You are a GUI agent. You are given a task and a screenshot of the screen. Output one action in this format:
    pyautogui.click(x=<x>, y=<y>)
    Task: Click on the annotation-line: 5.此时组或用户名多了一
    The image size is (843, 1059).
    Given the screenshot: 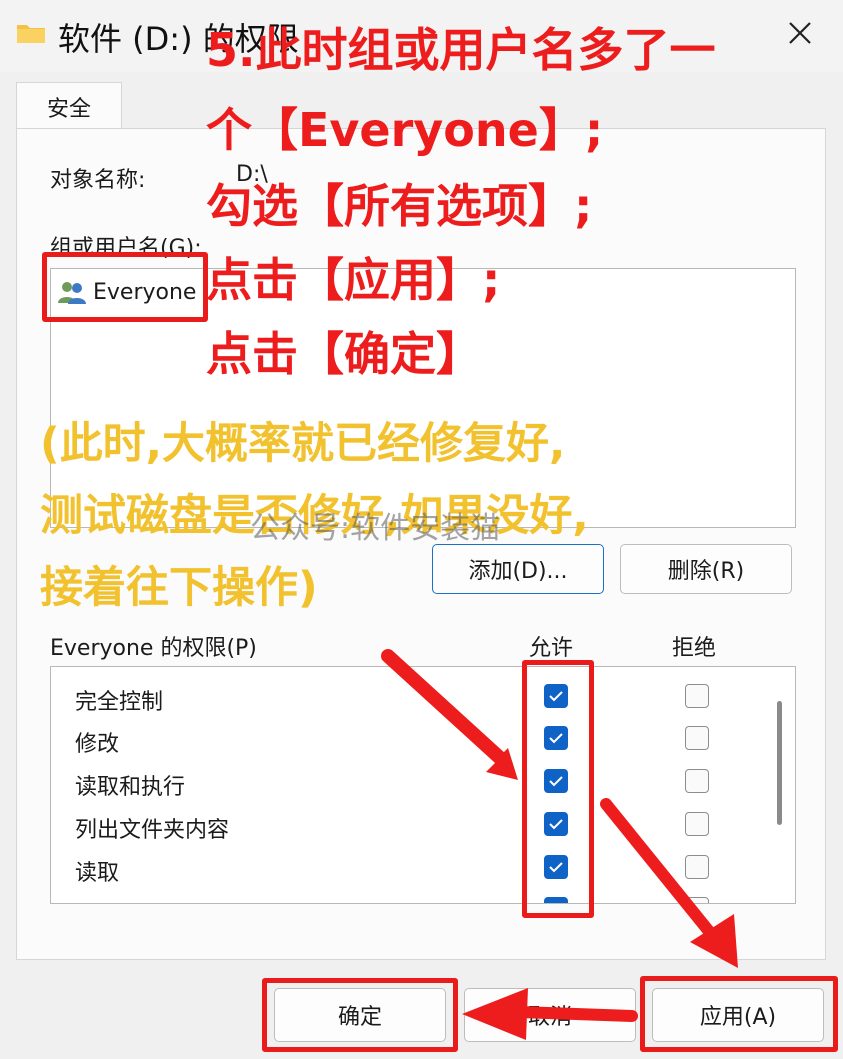 What is the action you would take?
    pyautogui.click(x=461, y=50)
    